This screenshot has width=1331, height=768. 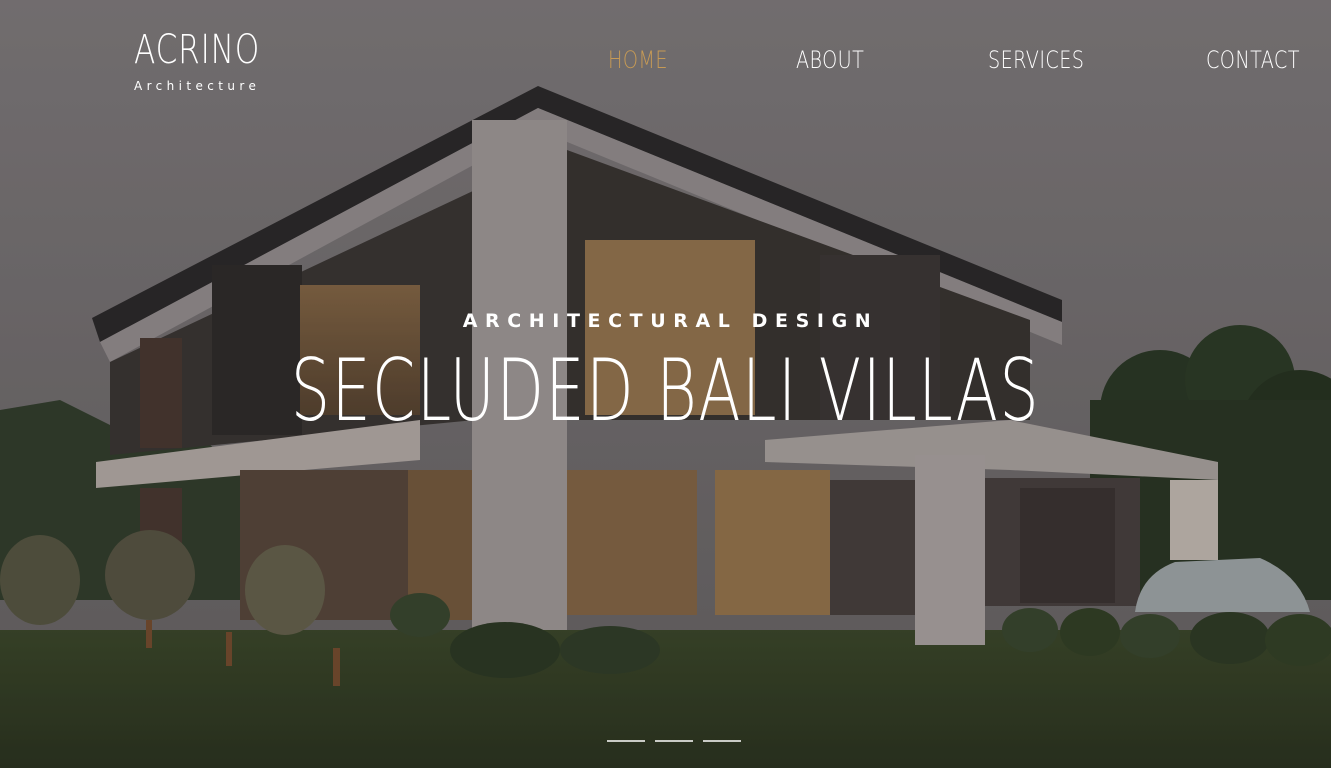 I want to click on hero-kicker: ARCHITECTURAL DESIGN, so click(x=670, y=321).